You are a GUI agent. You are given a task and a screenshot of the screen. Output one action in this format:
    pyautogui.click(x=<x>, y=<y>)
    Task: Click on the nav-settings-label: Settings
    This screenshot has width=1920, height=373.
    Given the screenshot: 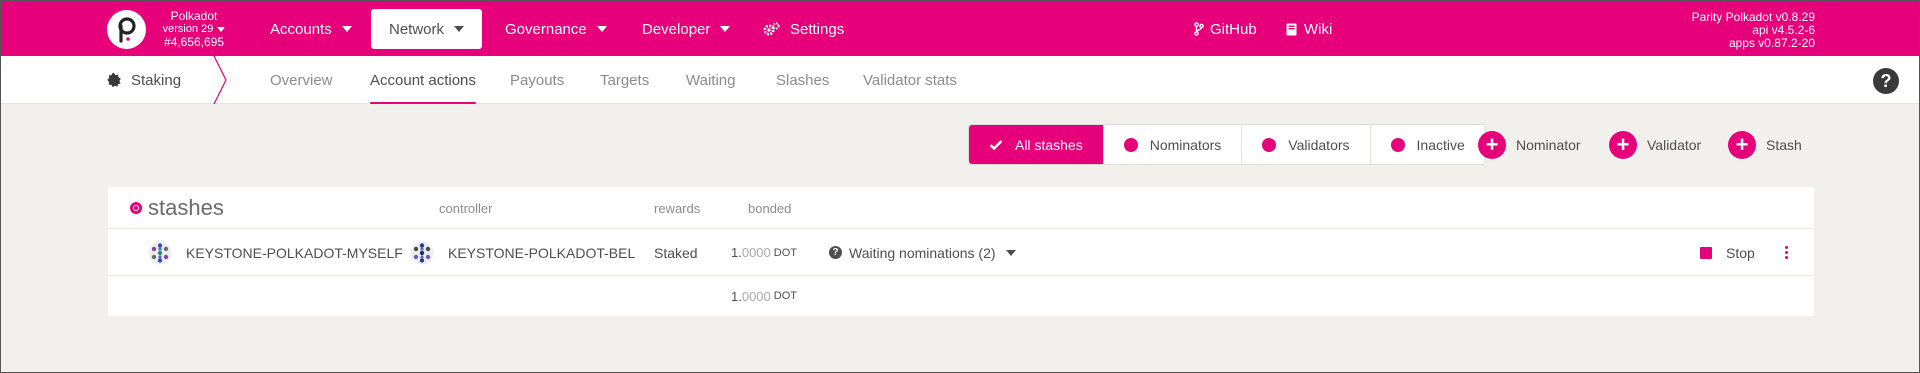 What is the action you would take?
    pyautogui.click(x=817, y=29)
    